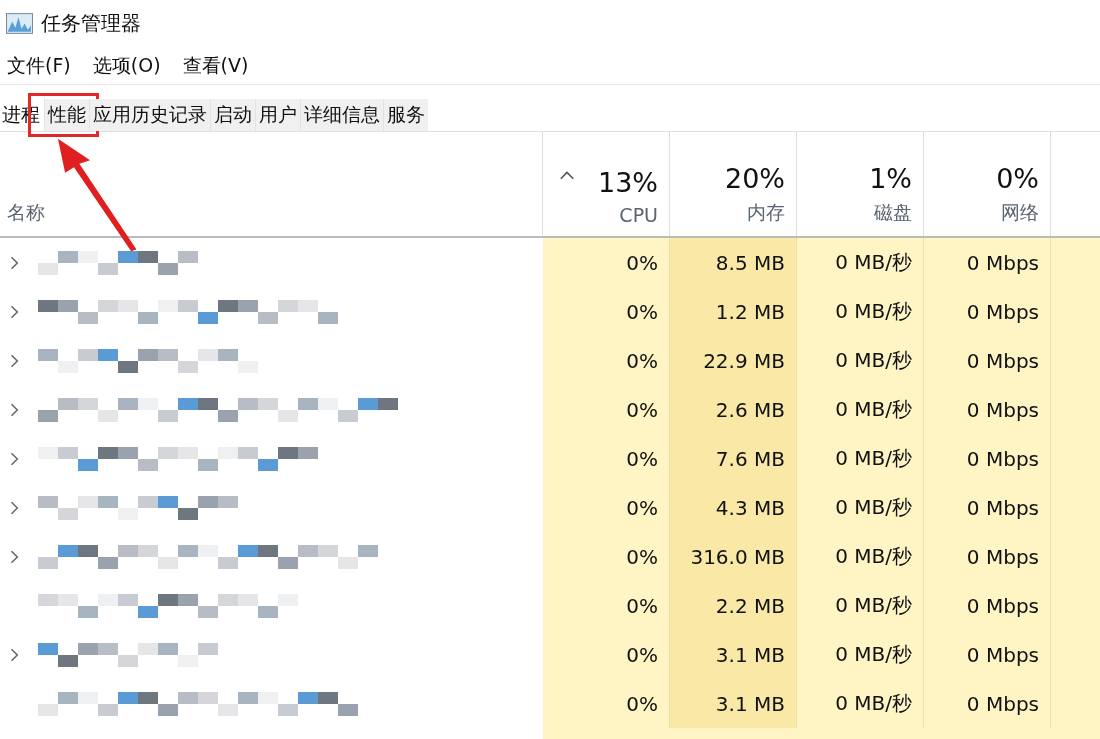  Describe the element at coordinates (91, 23) in the screenshot. I see `window-title: 任务管理器` at that location.